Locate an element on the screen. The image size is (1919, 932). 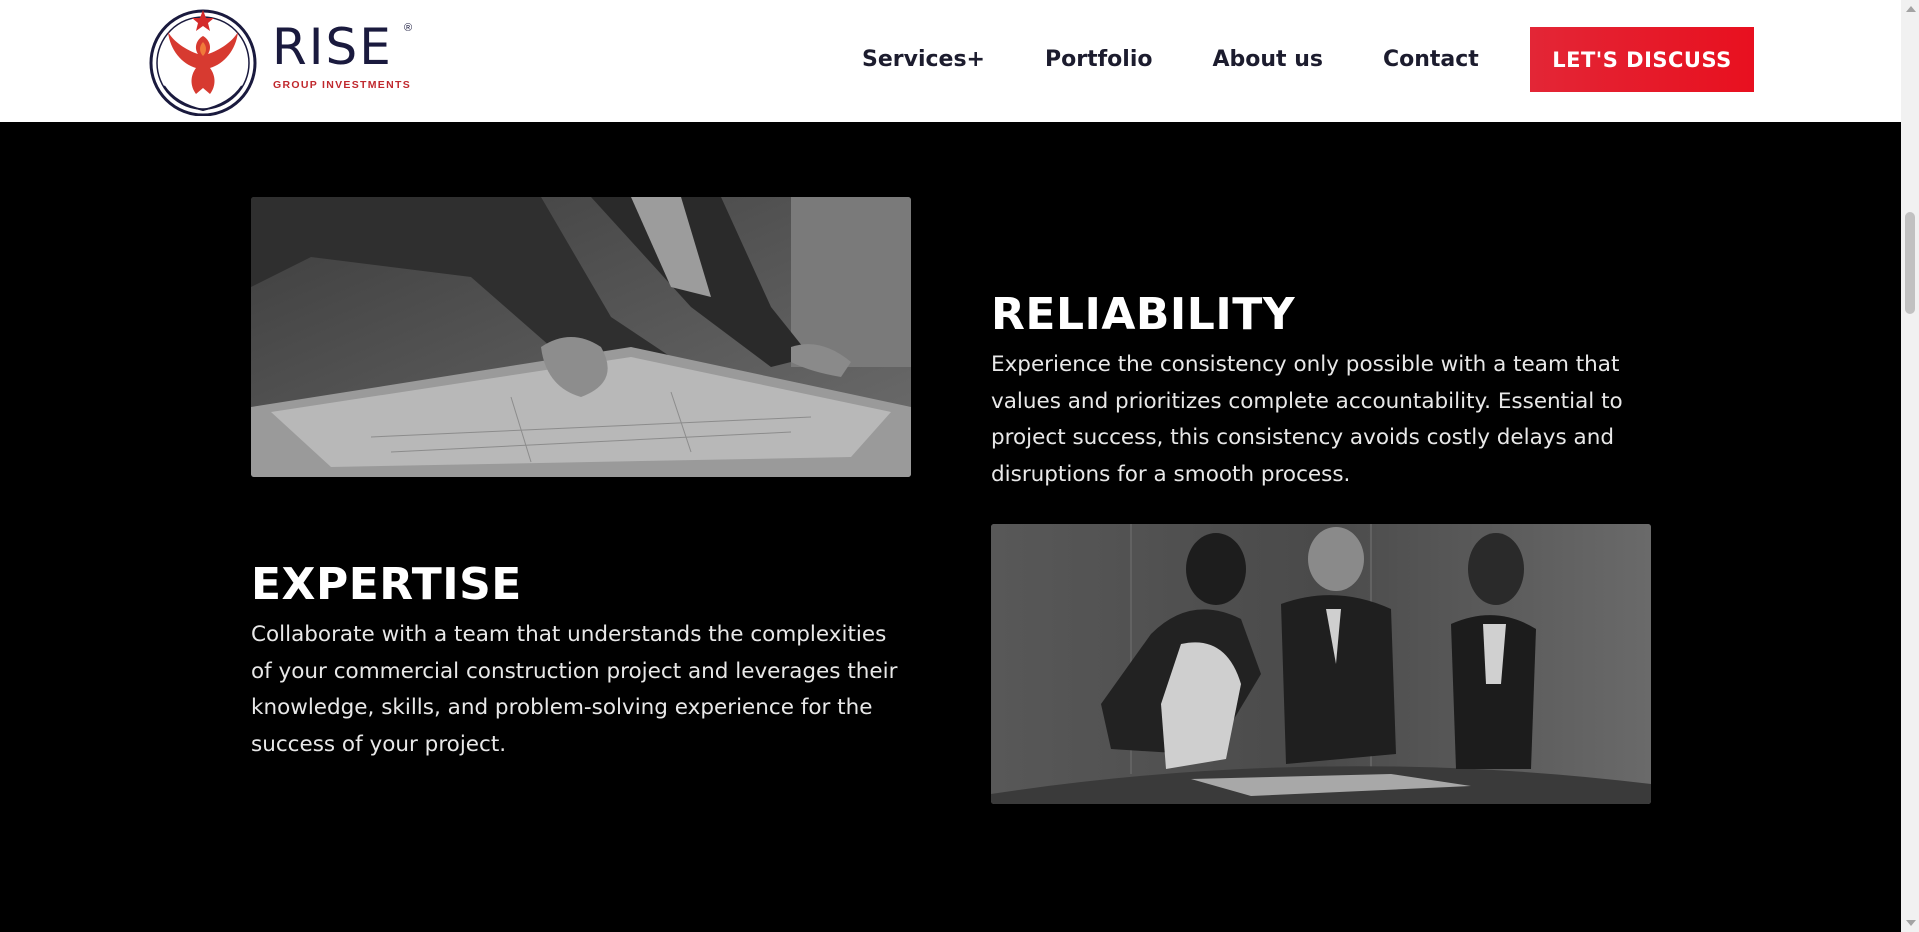
rise-logo: RISE ® GROUP INVESTMENTS is located at coordinates (296, 61).